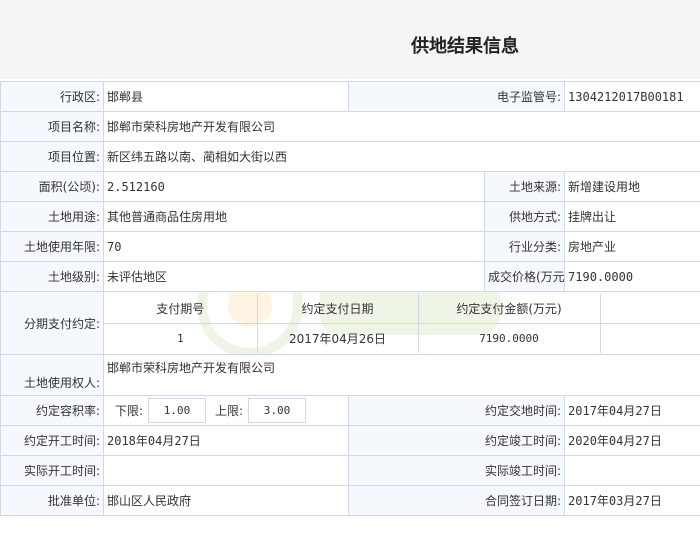 Image resolution: width=700 pixels, height=557 pixels. I want to click on table-row: 批准单位: 邯山区人民政府 合同签订日期: 2017年03月27日, so click(350, 500).